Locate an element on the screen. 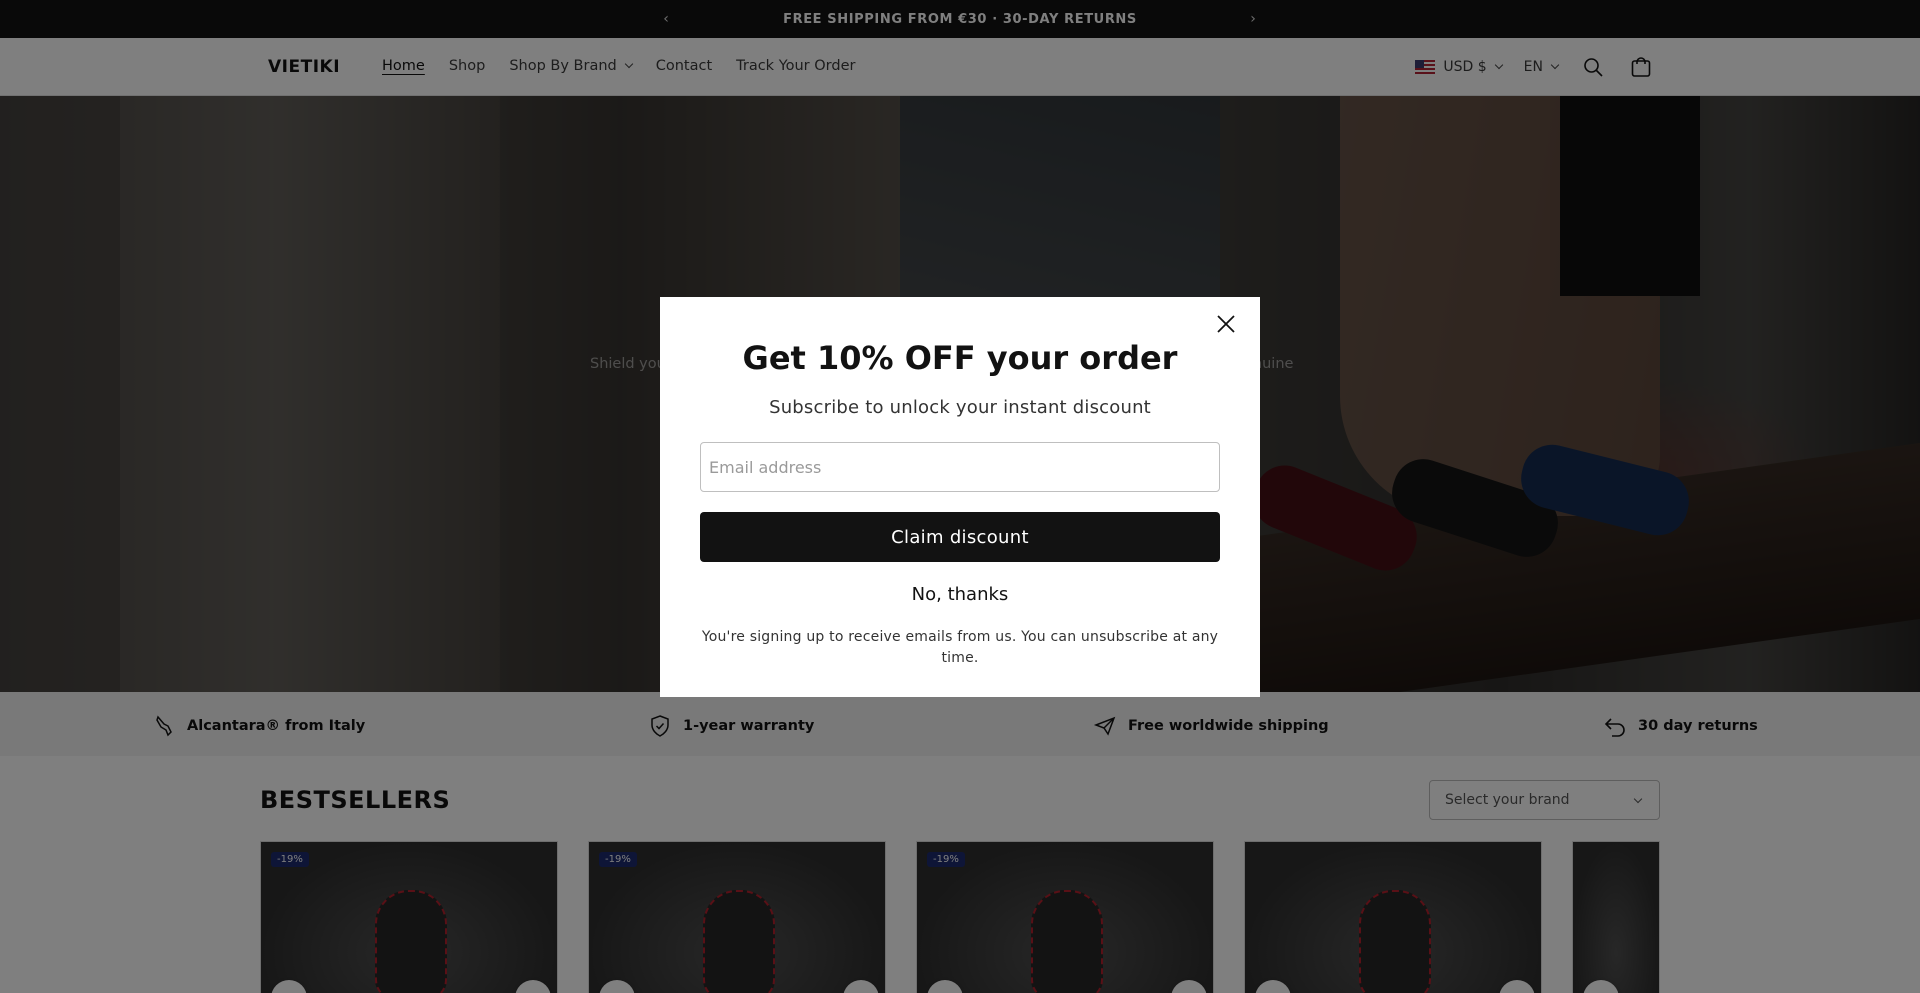 The width and height of the screenshot is (1920, 993). store-logo: VIETIKI is located at coordinates (304, 67).